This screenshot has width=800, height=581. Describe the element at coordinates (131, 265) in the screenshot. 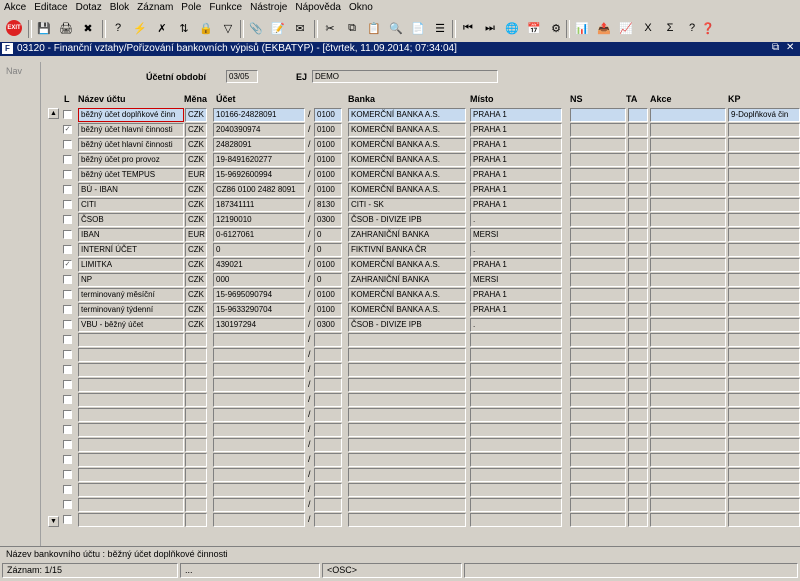

I see `account-name-cell: LIMITKA` at that location.